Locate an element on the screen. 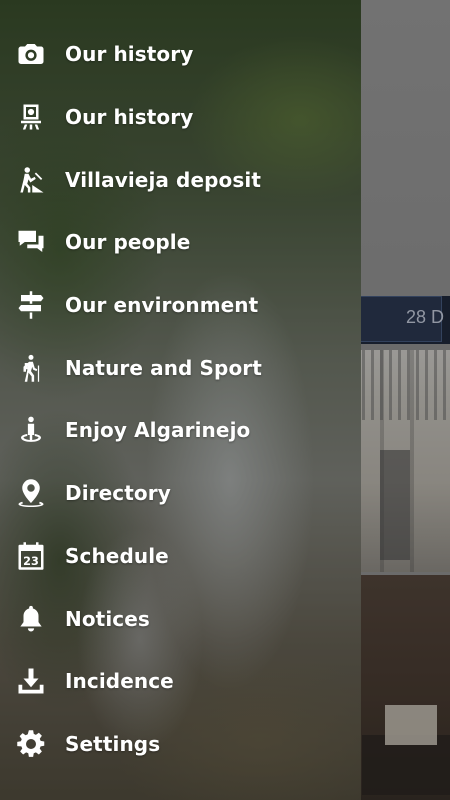 The height and width of the screenshot is (800, 450). person-info-icon is located at coordinates (31, 430).